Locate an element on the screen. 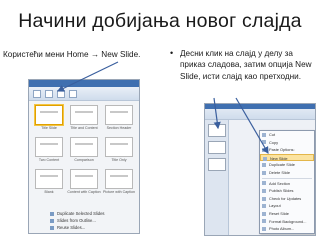  menu-item-reset-slide: Reset Slide is located at coordinates (287, 214).